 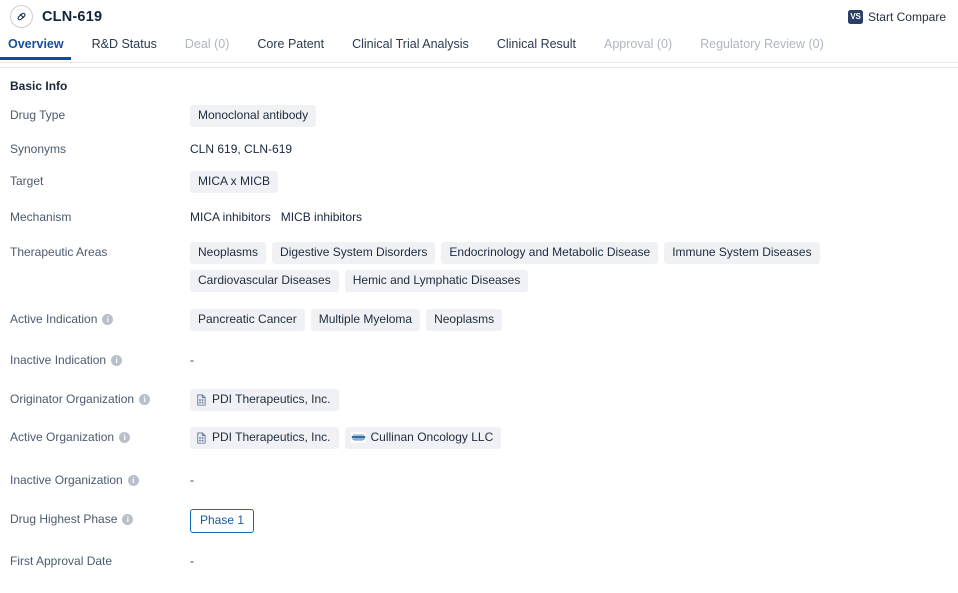 I want to click on org-name: Cullinan Oncology LLC, so click(x=432, y=437).